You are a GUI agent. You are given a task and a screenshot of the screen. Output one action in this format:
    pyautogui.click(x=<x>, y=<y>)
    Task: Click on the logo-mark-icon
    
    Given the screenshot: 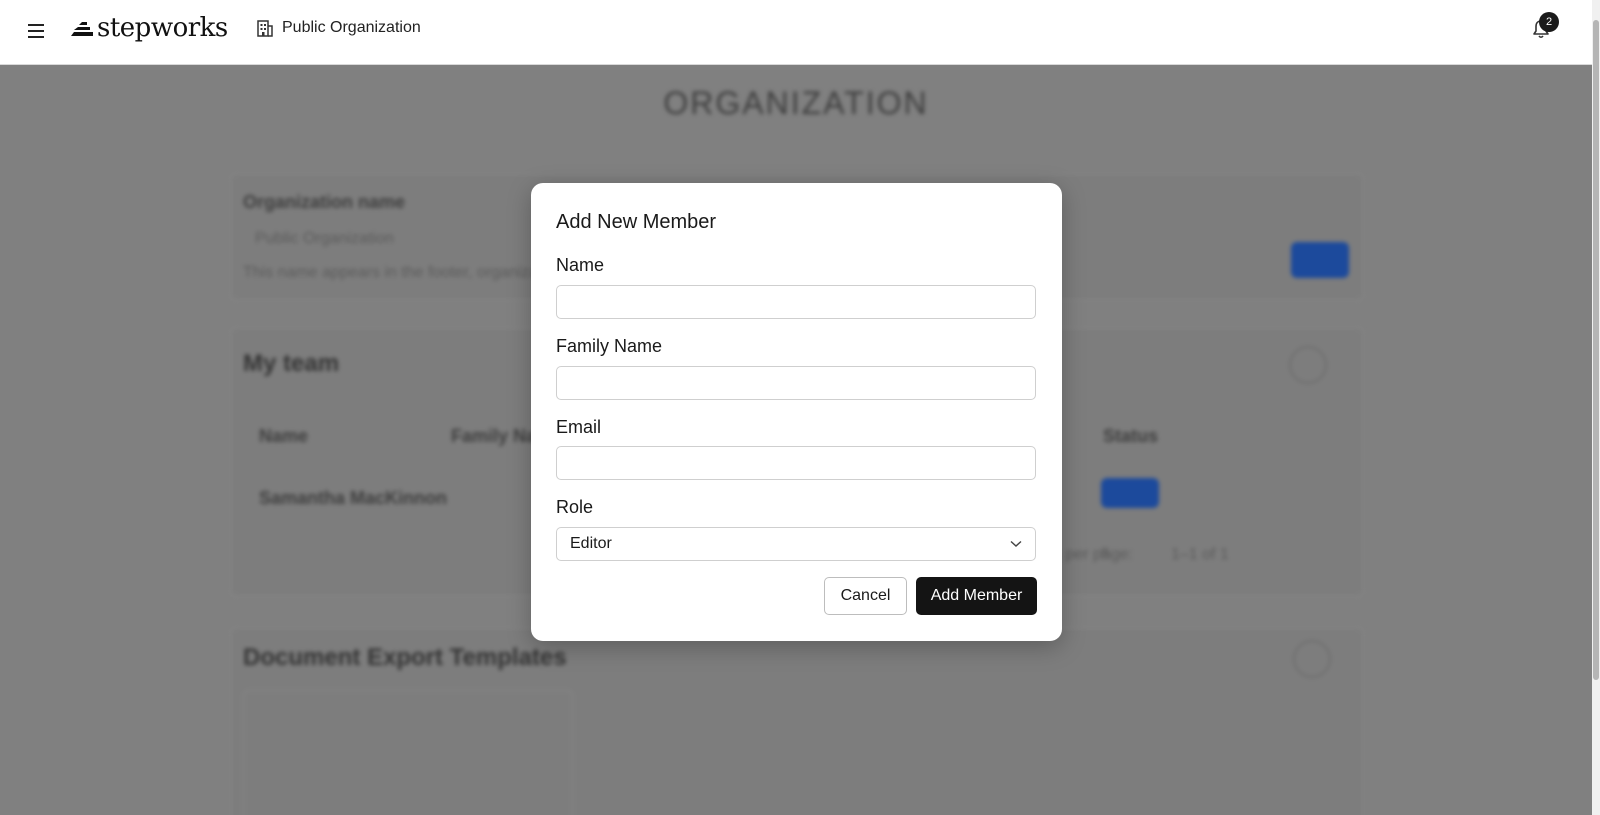 What is the action you would take?
    pyautogui.click(x=82, y=29)
    